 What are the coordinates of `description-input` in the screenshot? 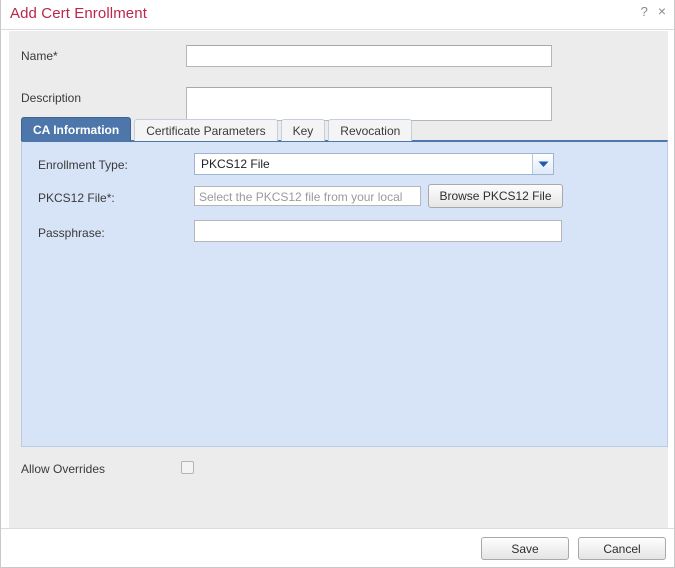 It's located at (369, 104).